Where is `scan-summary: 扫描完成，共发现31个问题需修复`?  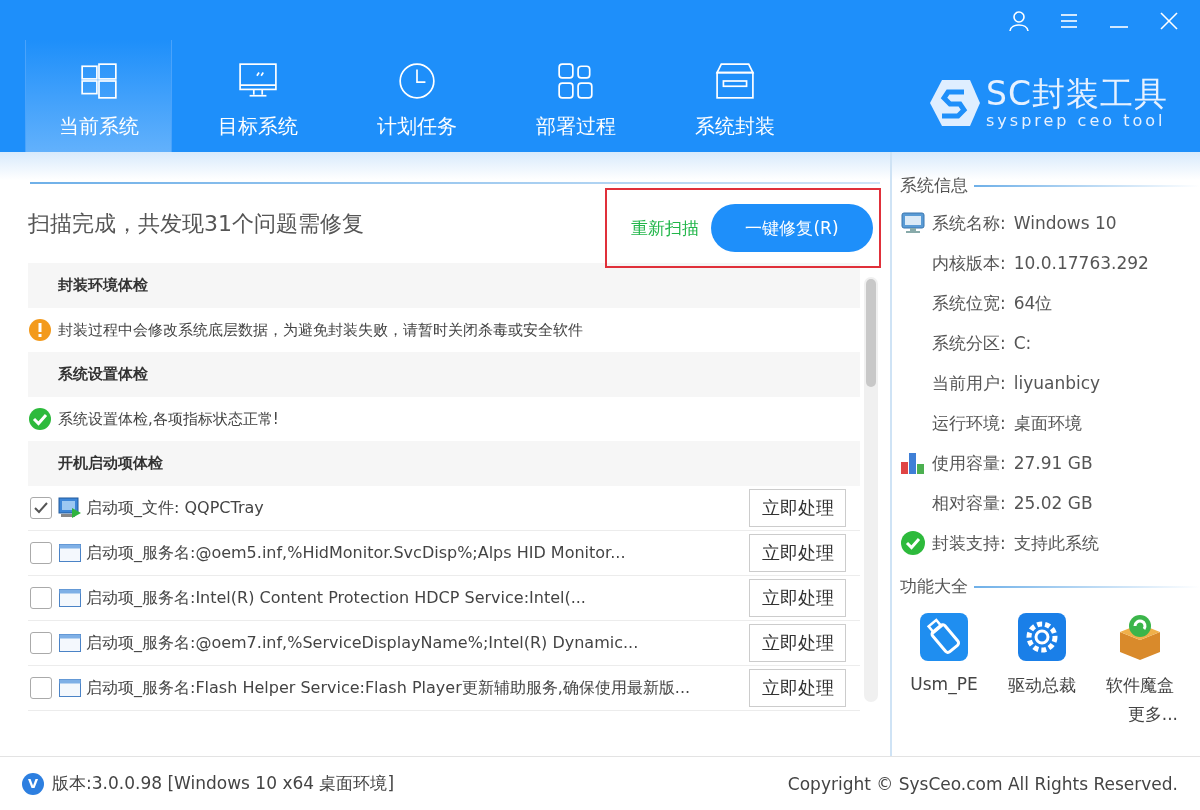 scan-summary: 扫描完成，共发现31个问题需修复 is located at coordinates (196, 223).